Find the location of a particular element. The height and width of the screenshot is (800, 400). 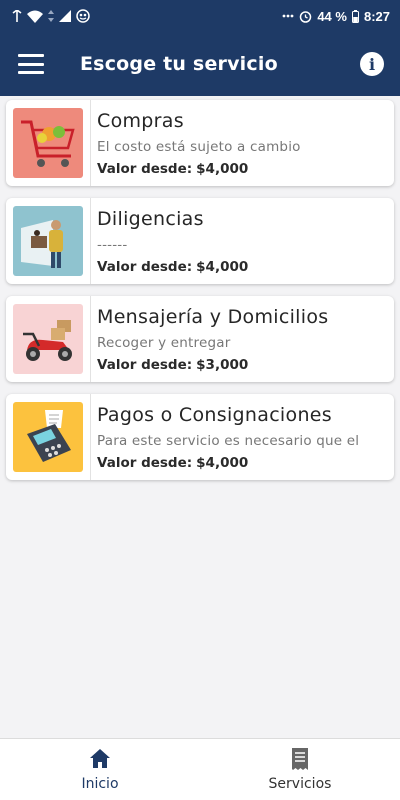

signal-icon is located at coordinates (17, 16).